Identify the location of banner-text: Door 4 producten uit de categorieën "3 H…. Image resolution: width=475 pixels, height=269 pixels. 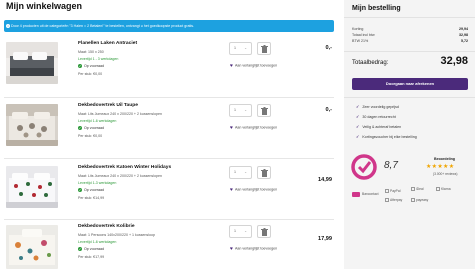
(103, 26).